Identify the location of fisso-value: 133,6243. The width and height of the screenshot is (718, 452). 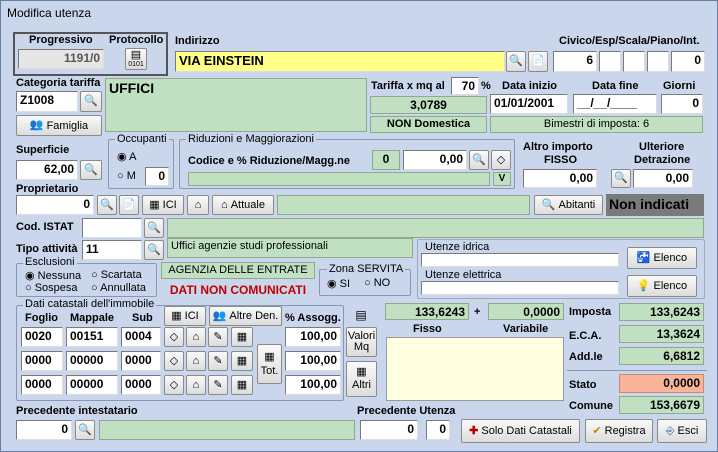
(427, 311).